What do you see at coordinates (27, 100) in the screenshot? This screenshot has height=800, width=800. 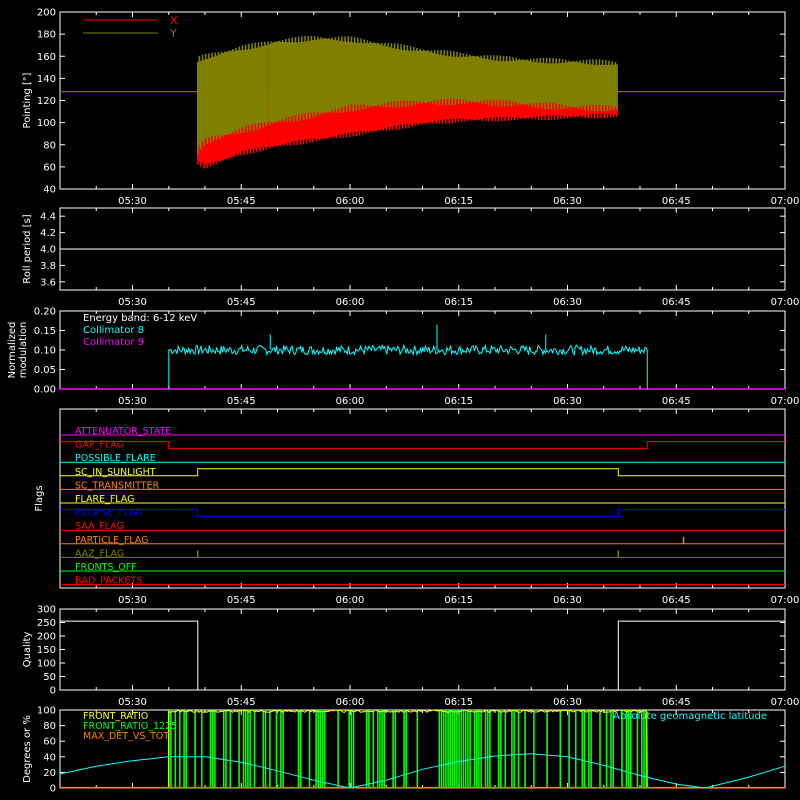 I see `y-axis-label: Pointing ["]` at bounding box center [27, 100].